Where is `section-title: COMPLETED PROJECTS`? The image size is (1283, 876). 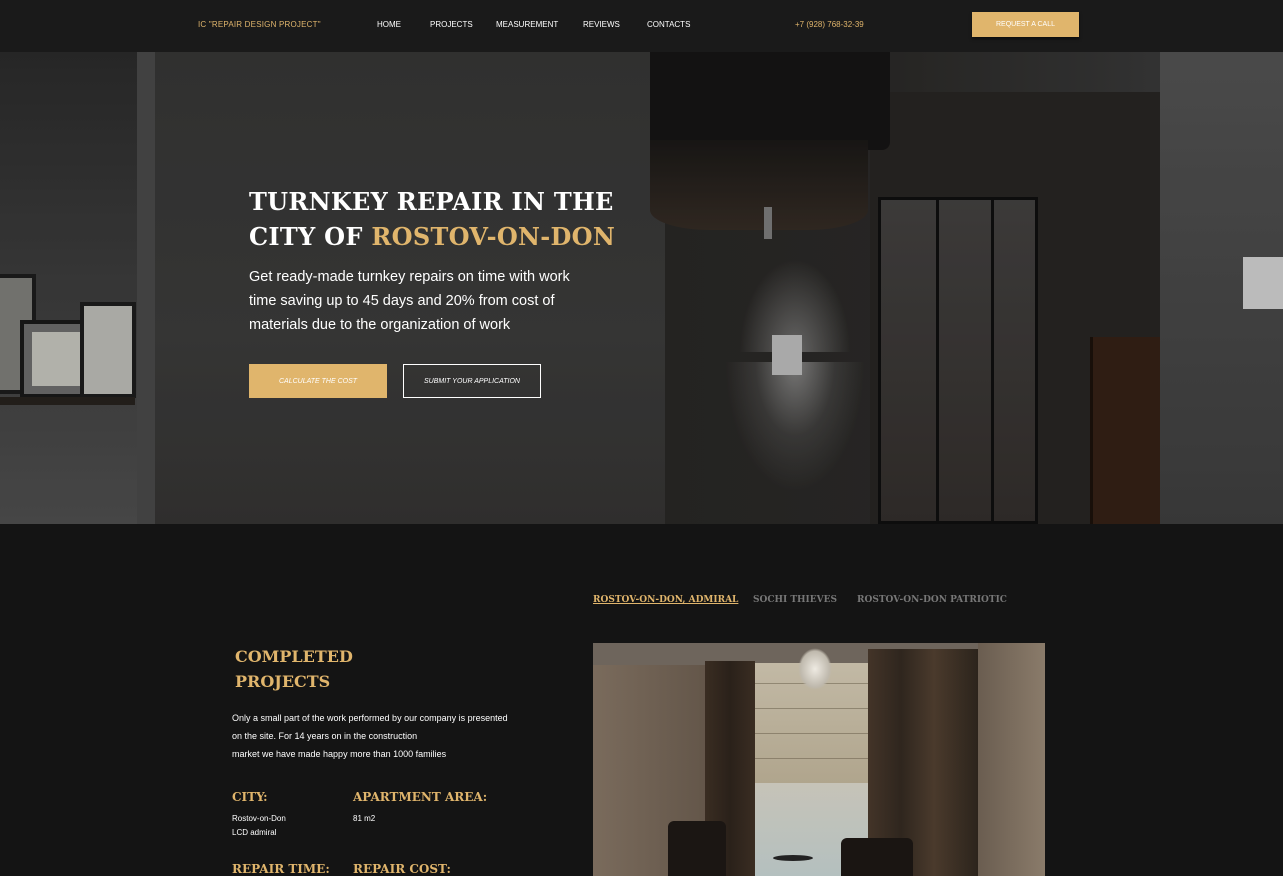 section-title: COMPLETED PROJECTS is located at coordinates (294, 669).